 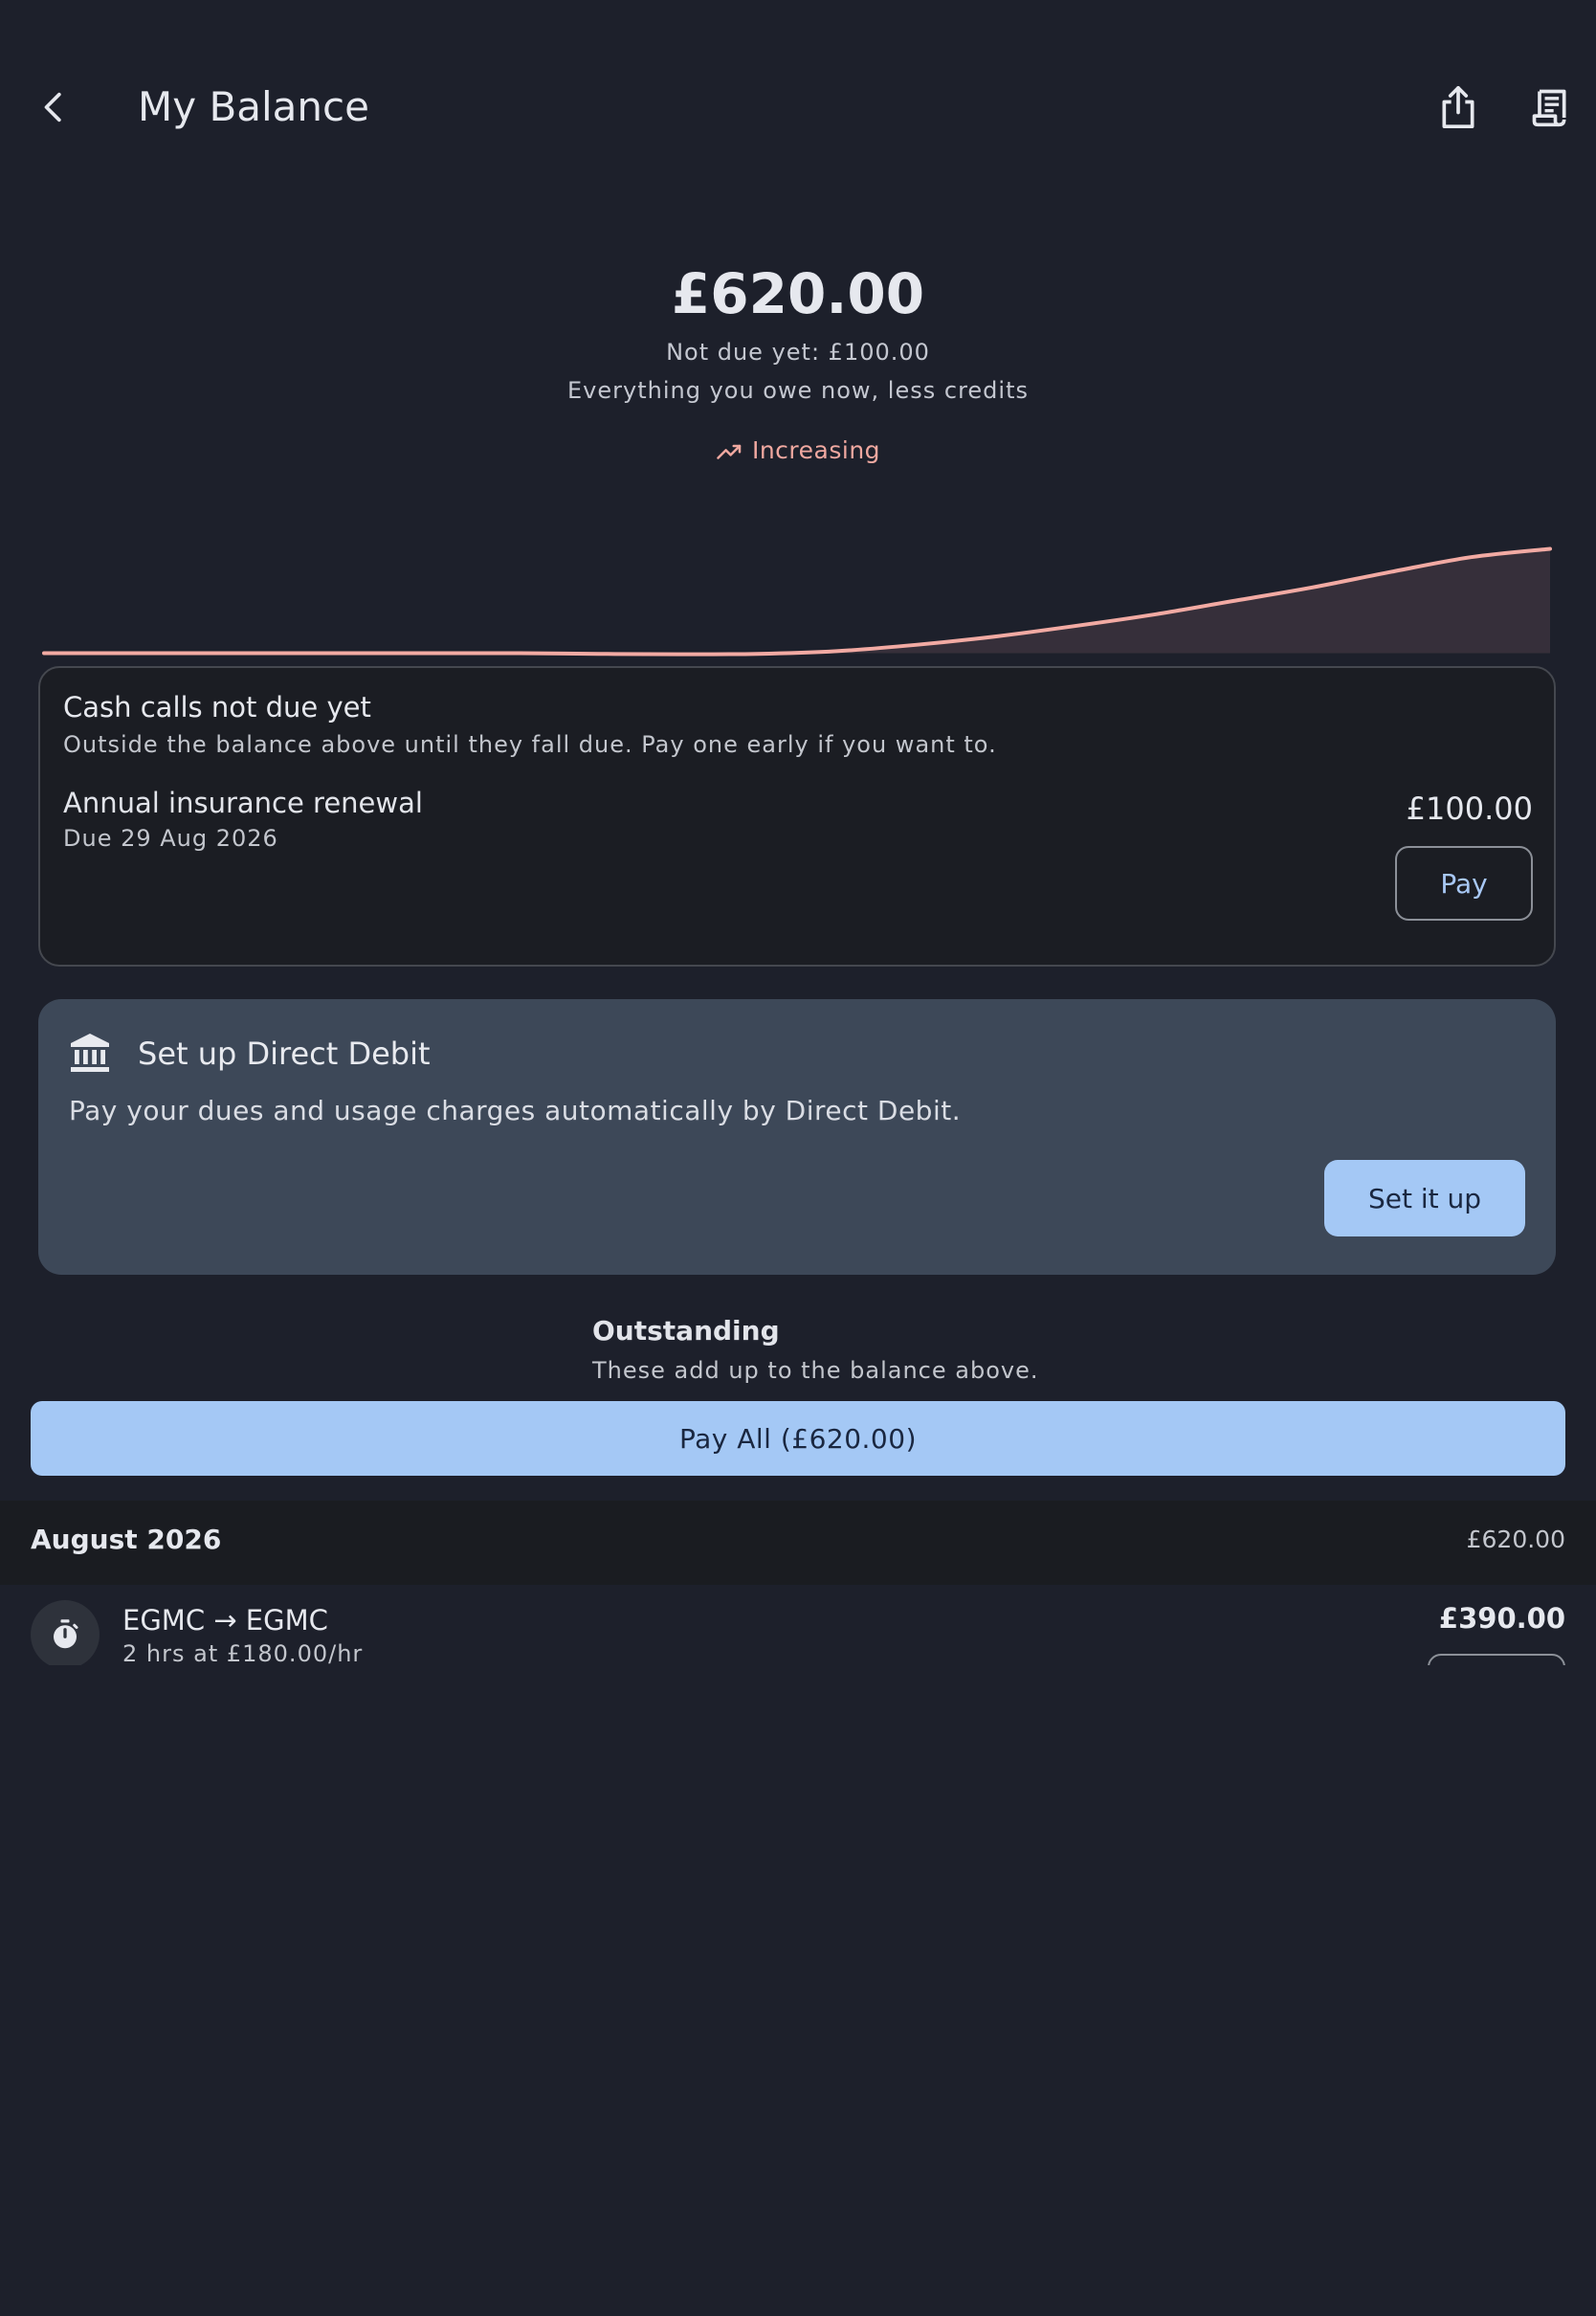 I want to click on statement-button, so click(x=1551, y=107).